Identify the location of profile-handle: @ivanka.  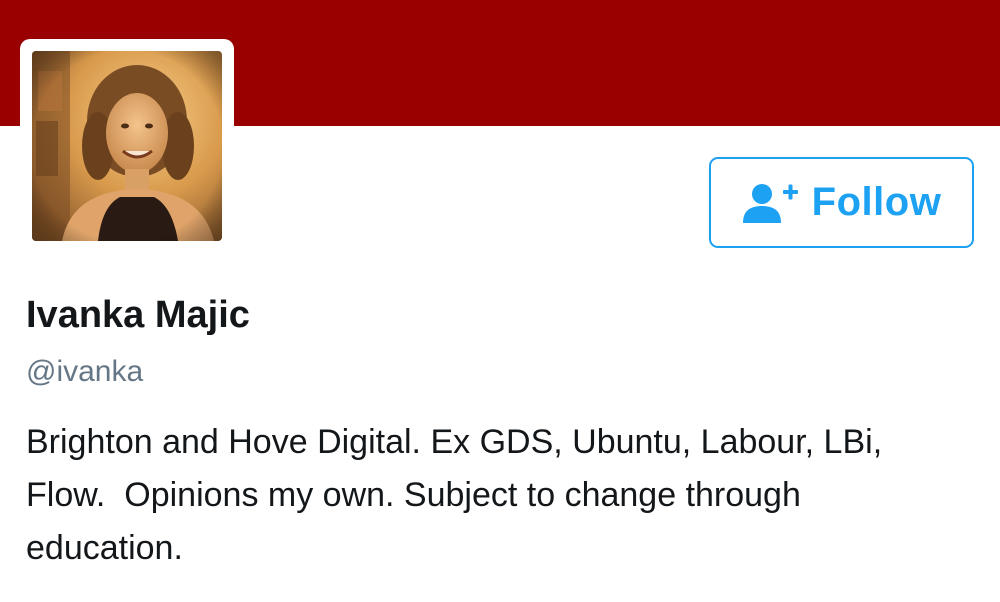
(84, 372).